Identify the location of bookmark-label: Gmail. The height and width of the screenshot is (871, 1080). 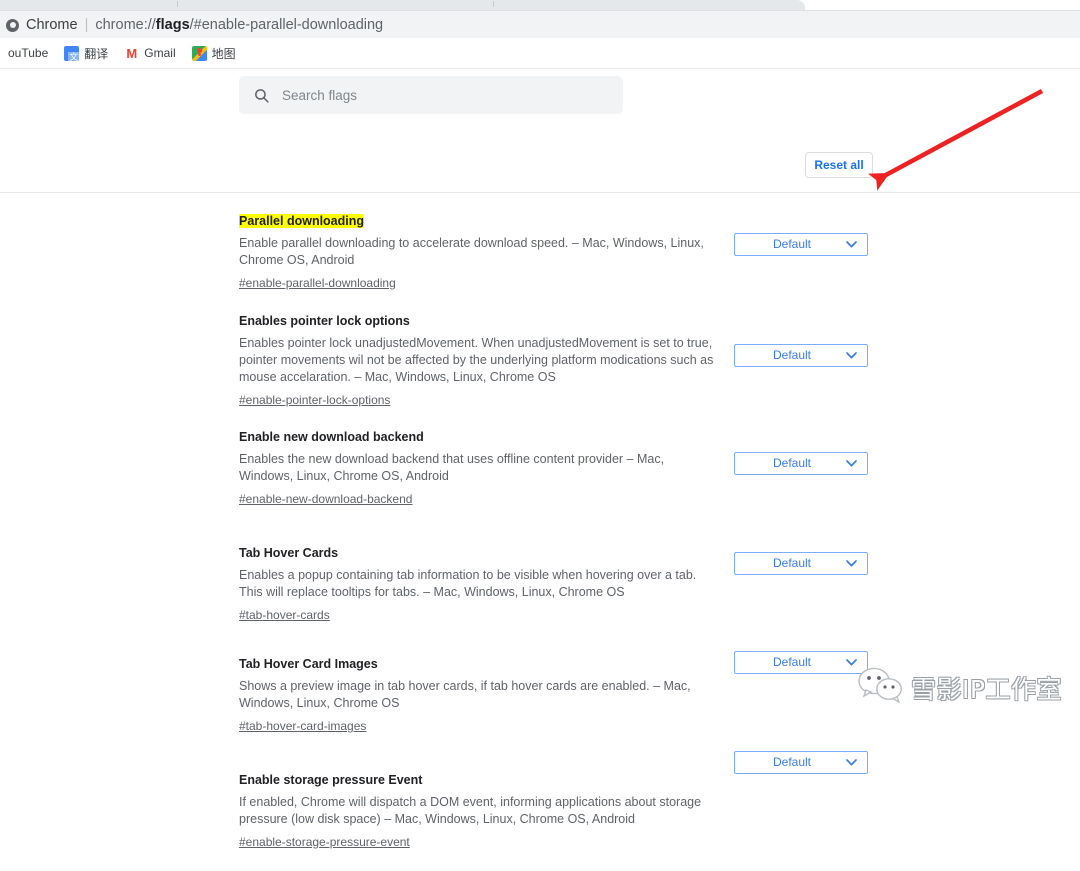
(160, 53).